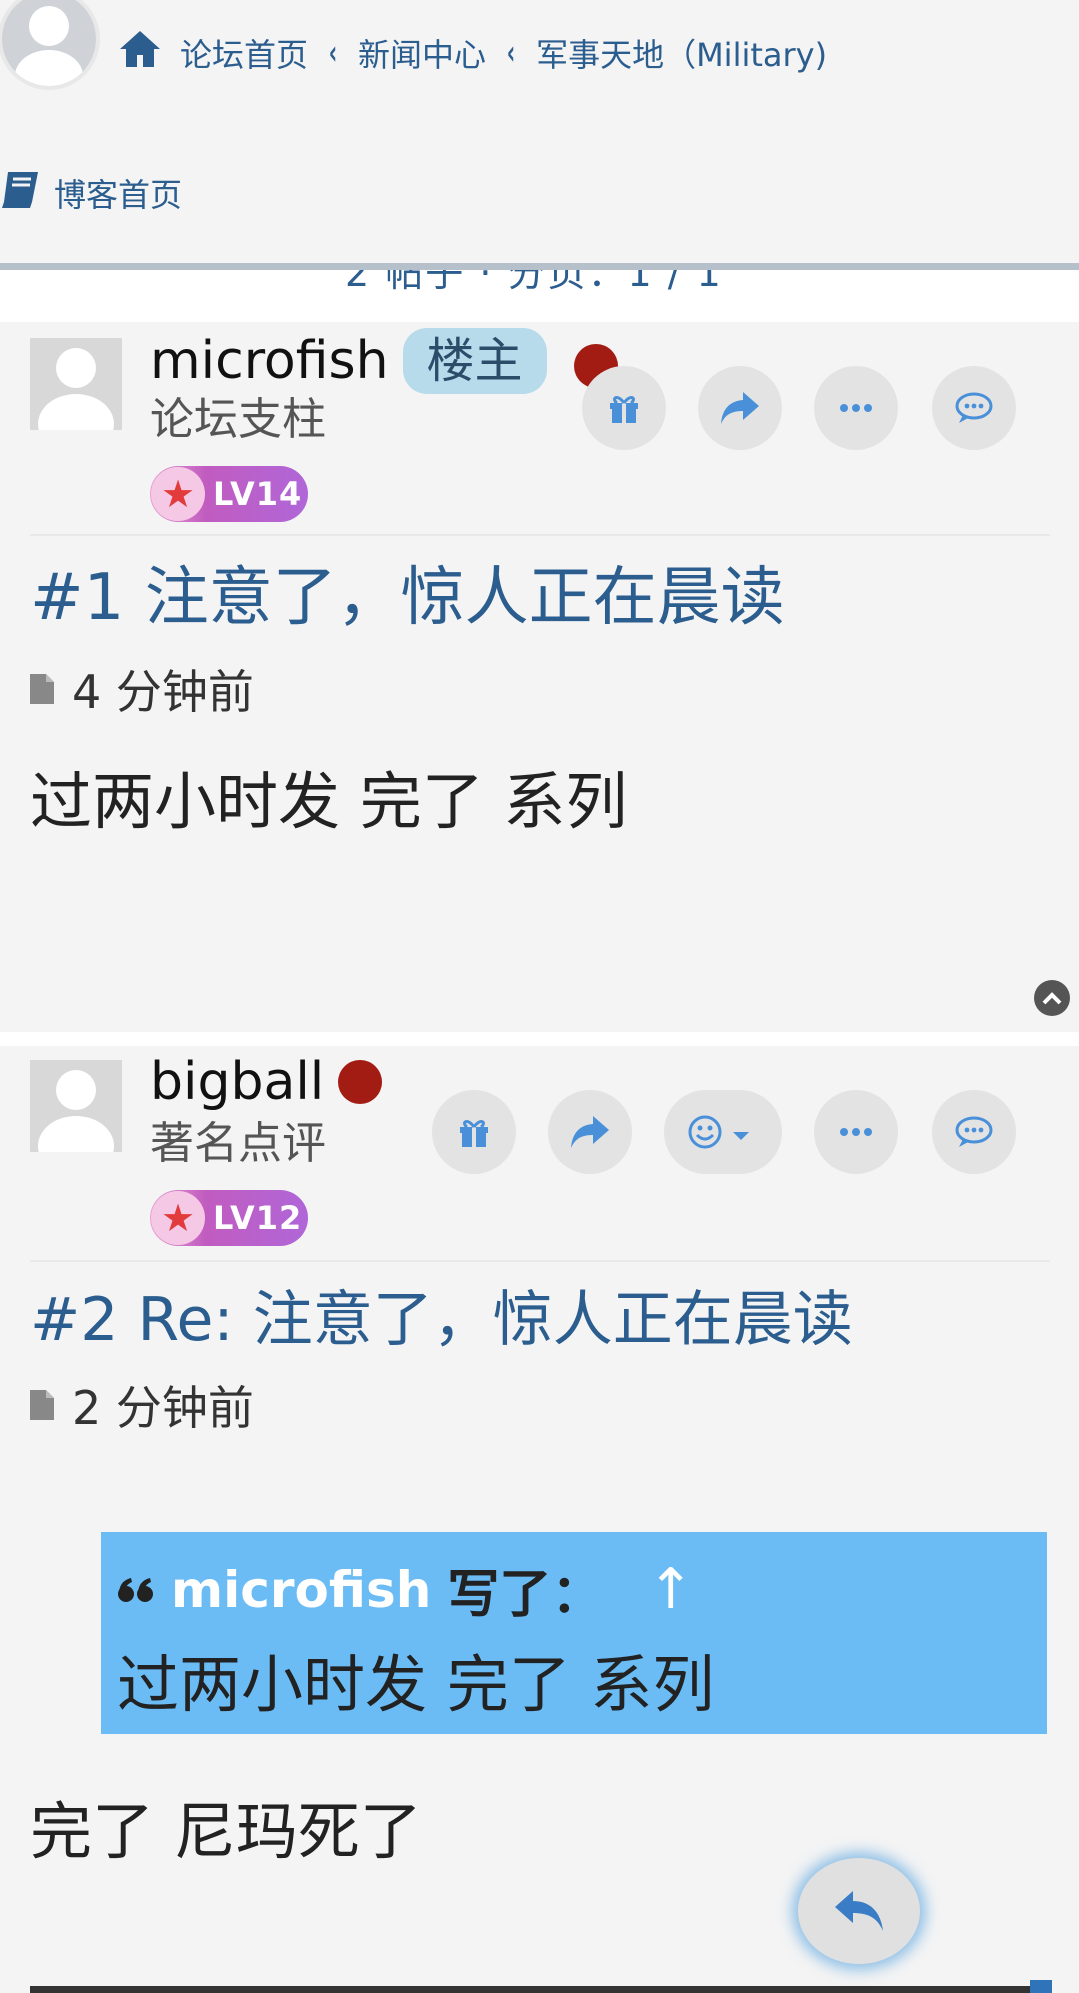 The height and width of the screenshot is (1993, 1079). What do you see at coordinates (329, 801) in the screenshot?
I see `post-body: 过两小时发 完了 系列` at bounding box center [329, 801].